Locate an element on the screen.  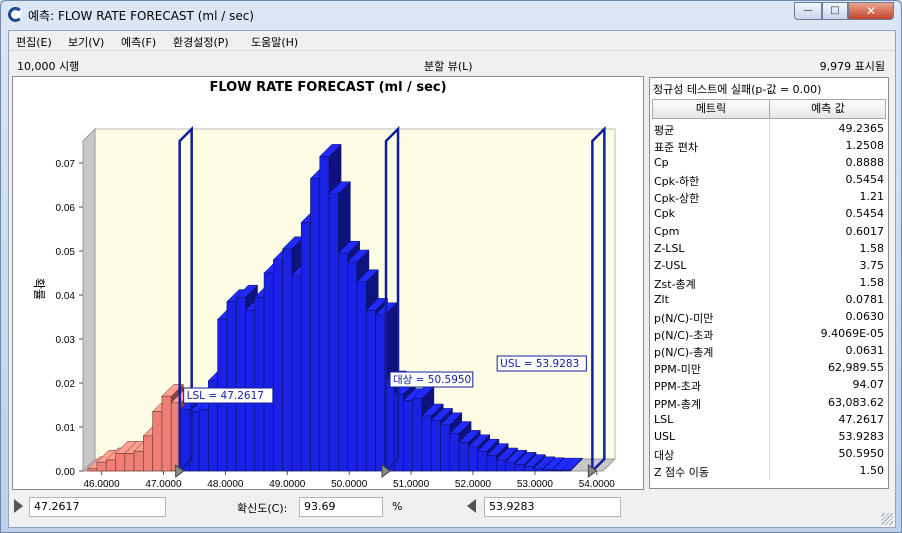
menu-view: 보기(V) is located at coordinates (86, 42).